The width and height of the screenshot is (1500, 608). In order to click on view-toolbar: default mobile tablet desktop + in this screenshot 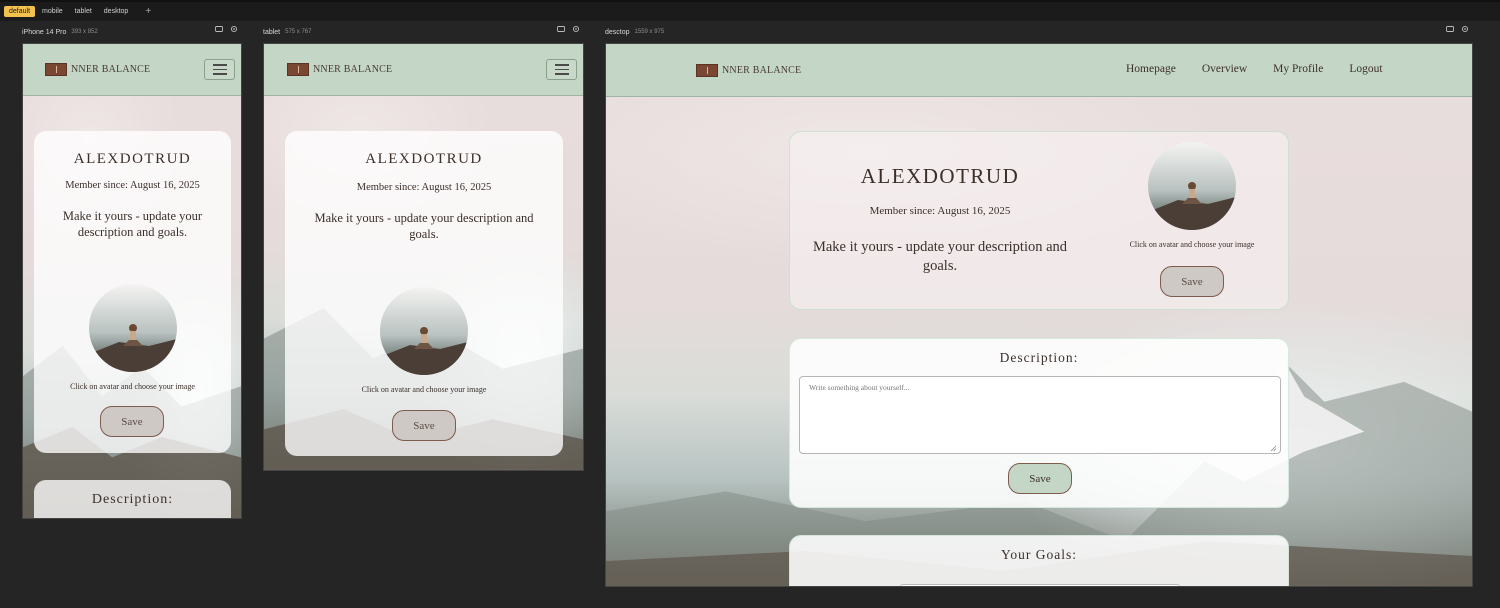, I will do `click(750, 10)`.